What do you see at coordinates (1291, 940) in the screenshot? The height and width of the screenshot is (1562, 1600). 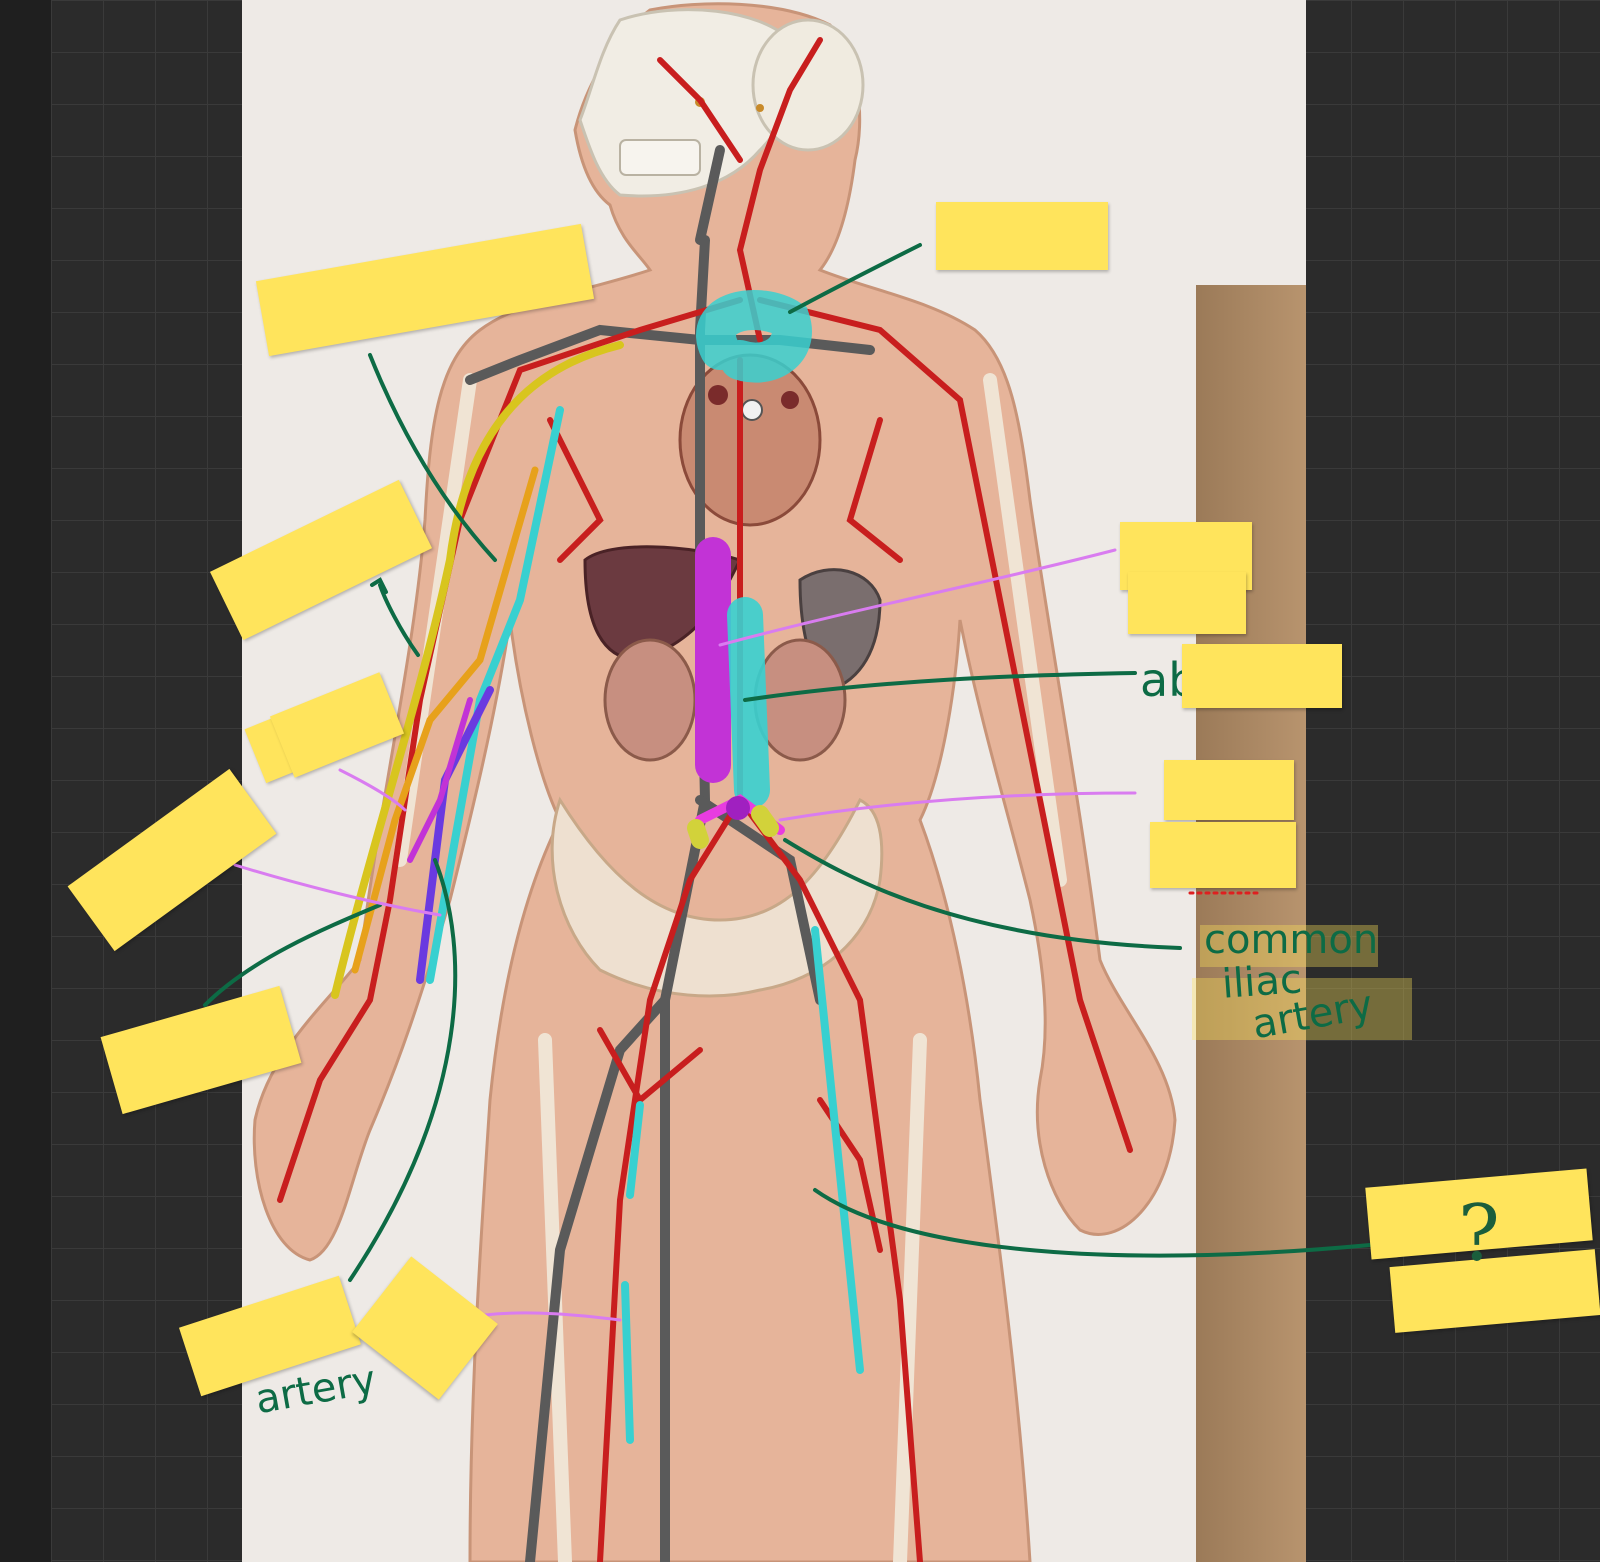 I see `common-label: common` at bounding box center [1291, 940].